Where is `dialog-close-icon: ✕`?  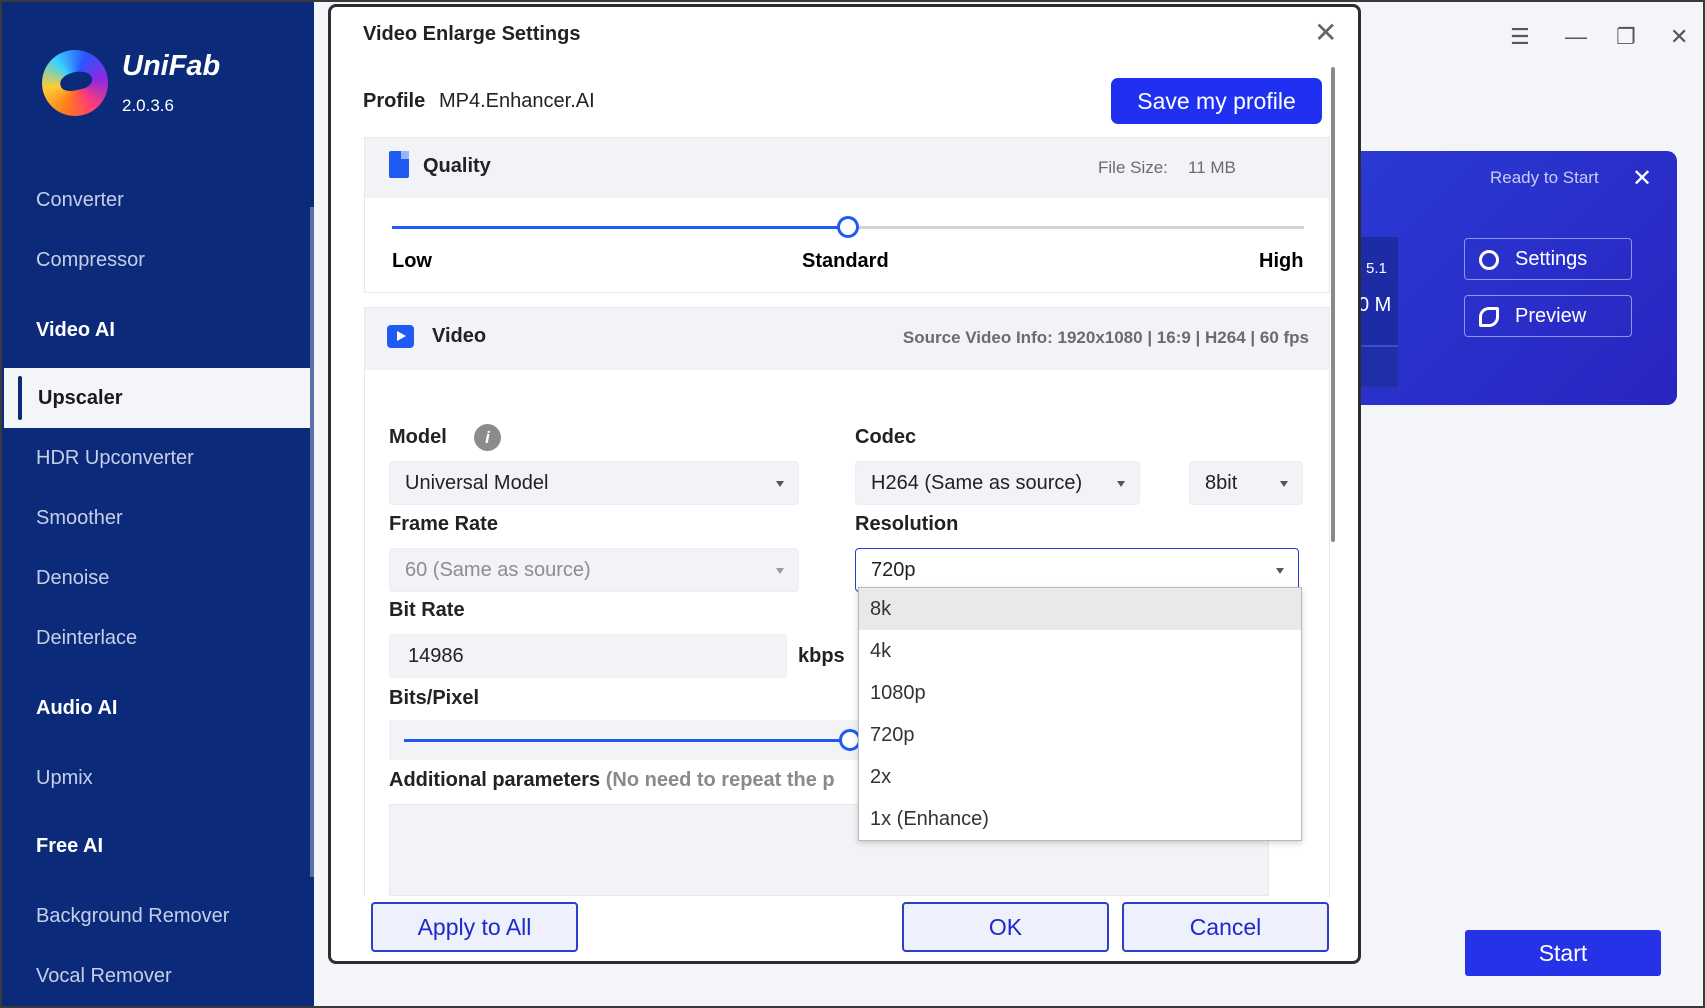 dialog-close-icon: ✕ is located at coordinates (1325, 33).